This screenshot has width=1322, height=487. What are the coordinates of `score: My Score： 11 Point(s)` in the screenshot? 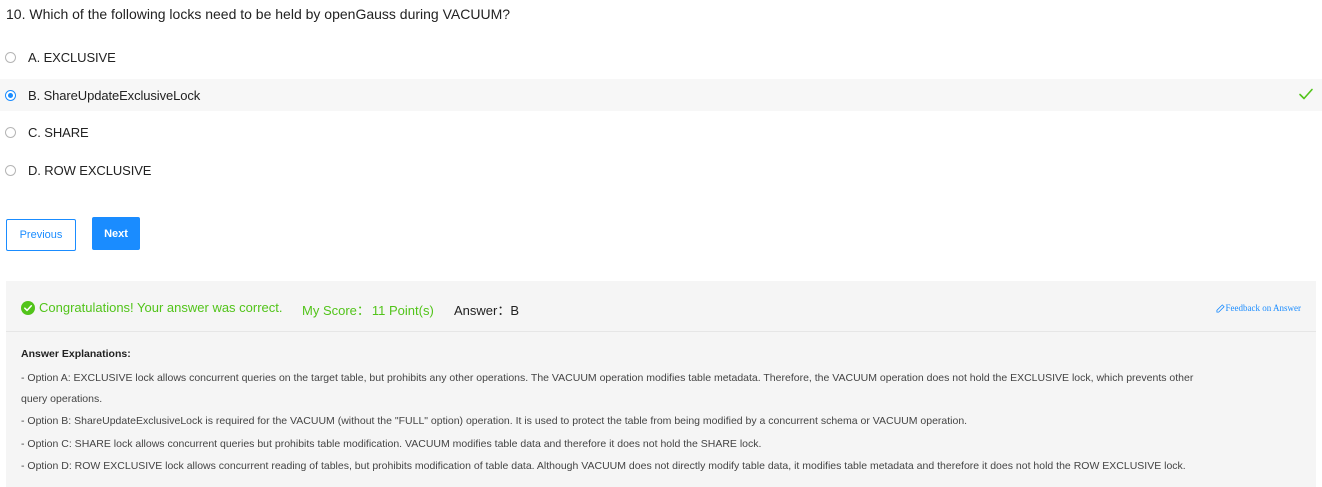 It's located at (368, 309).